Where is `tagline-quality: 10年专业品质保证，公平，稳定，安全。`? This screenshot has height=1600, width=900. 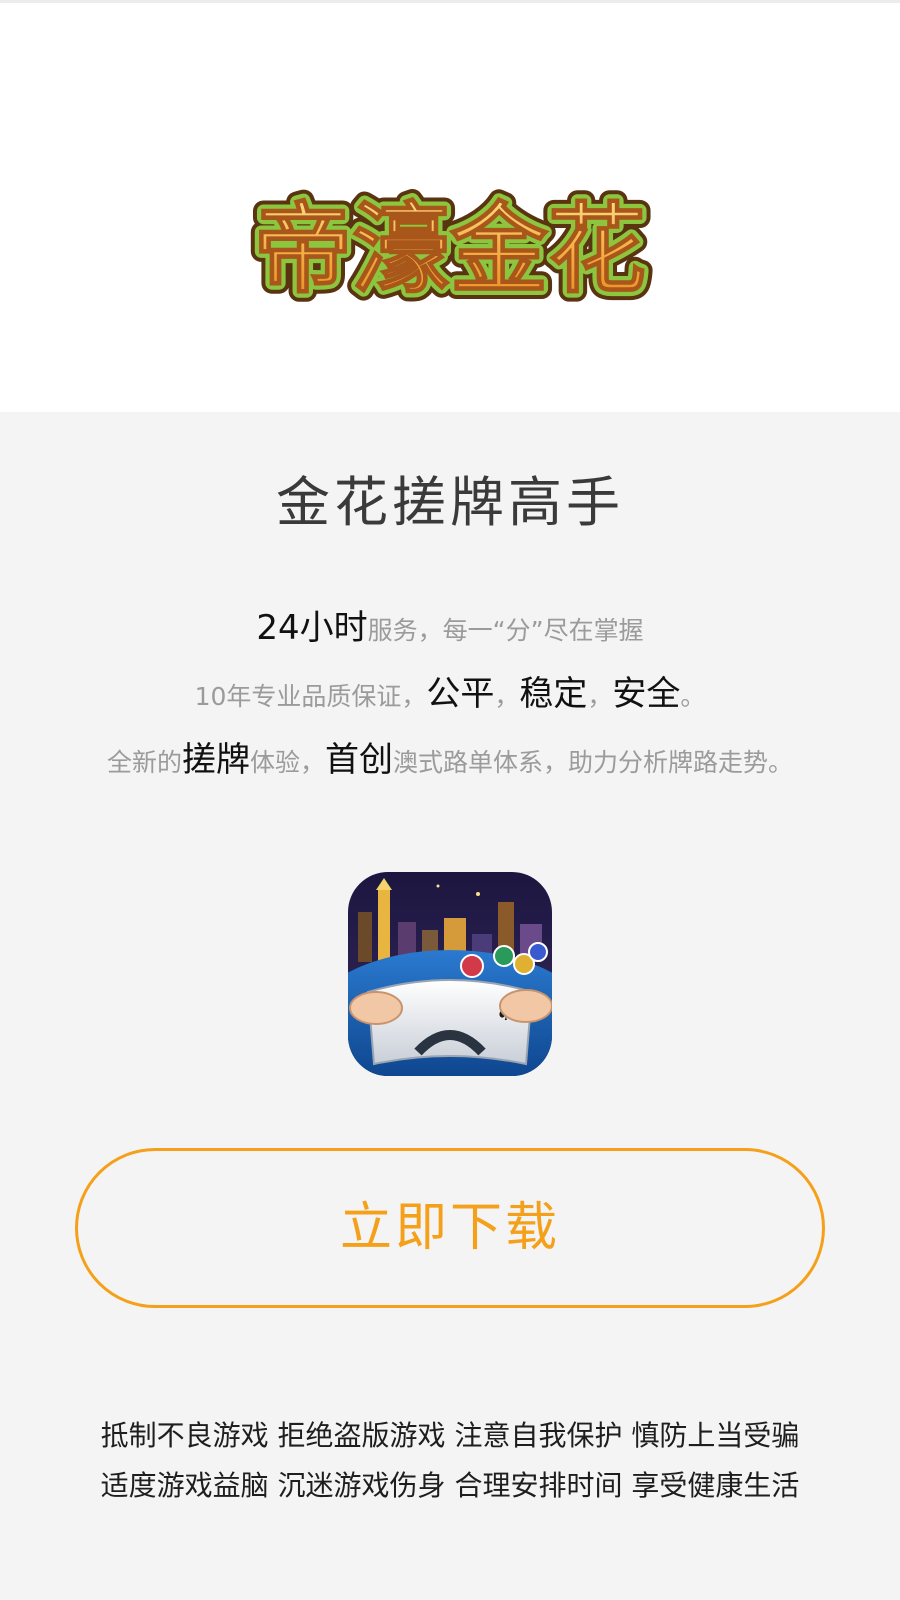 tagline-quality: 10年专业品质保证，公平，稳定，安全。 is located at coordinates (450, 695).